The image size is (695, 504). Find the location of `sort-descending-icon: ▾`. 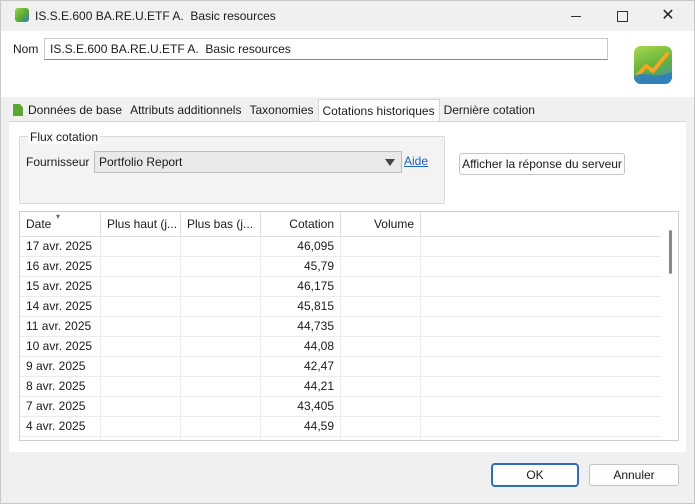

sort-descending-icon: ▾ is located at coordinates (58, 216).